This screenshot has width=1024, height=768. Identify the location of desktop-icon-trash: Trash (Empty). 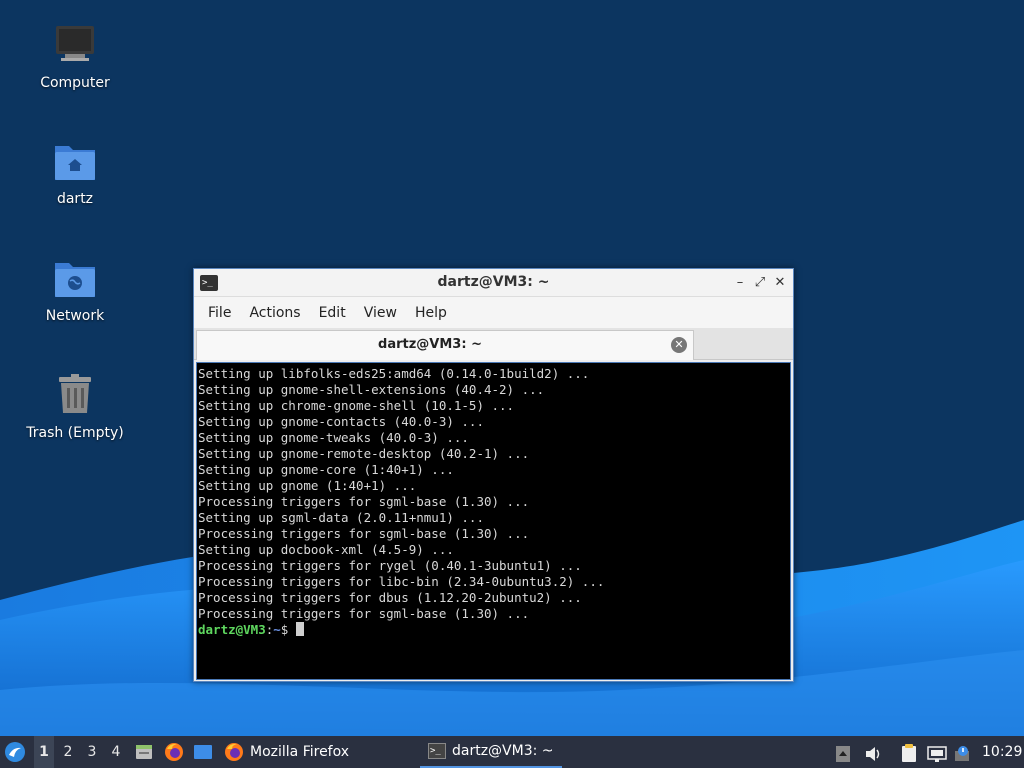
(75, 407).